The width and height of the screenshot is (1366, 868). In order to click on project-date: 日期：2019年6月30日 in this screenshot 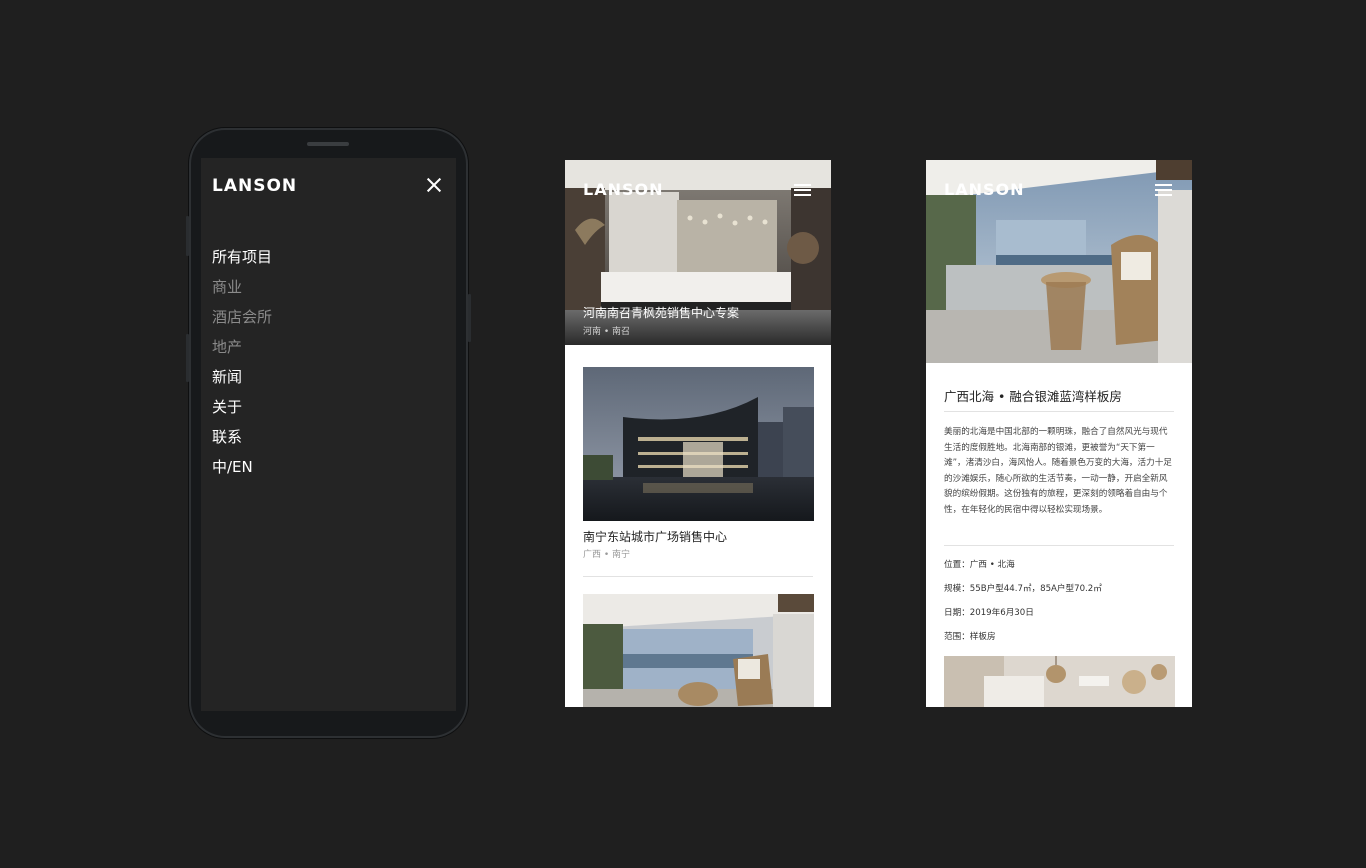, I will do `click(989, 613)`.